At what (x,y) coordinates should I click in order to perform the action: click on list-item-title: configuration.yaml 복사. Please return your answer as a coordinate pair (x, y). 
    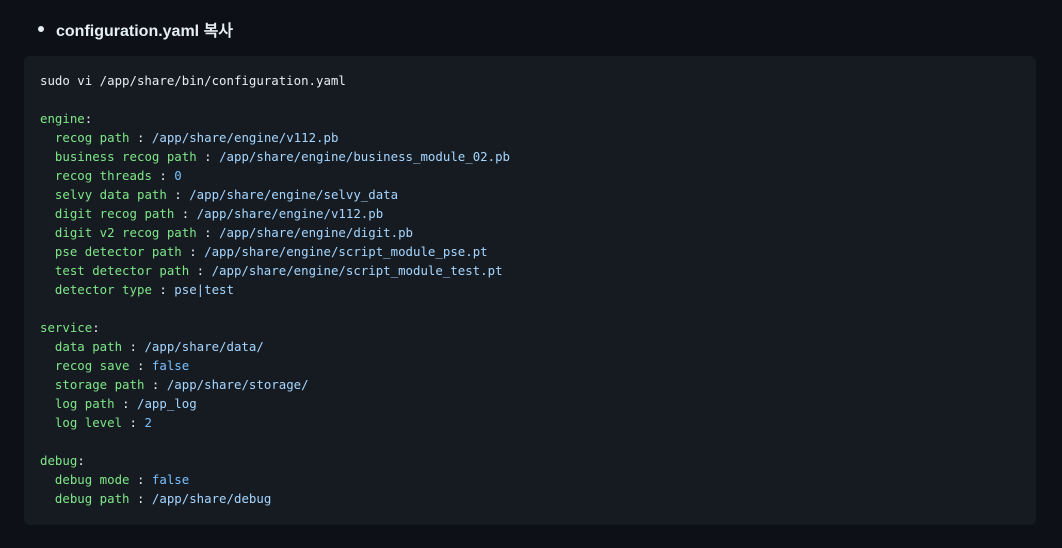
    Looking at the image, I should click on (145, 31).